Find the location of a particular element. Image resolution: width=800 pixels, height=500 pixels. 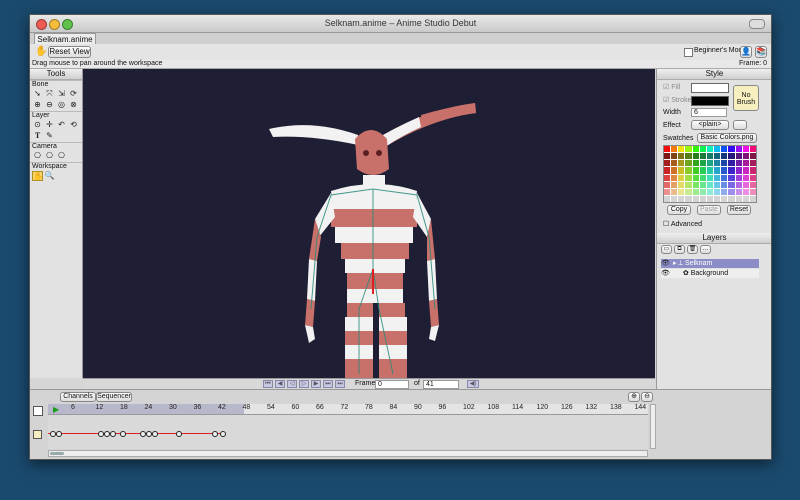

add-bone-icon: ⊕ is located at coordinates (37, 105).